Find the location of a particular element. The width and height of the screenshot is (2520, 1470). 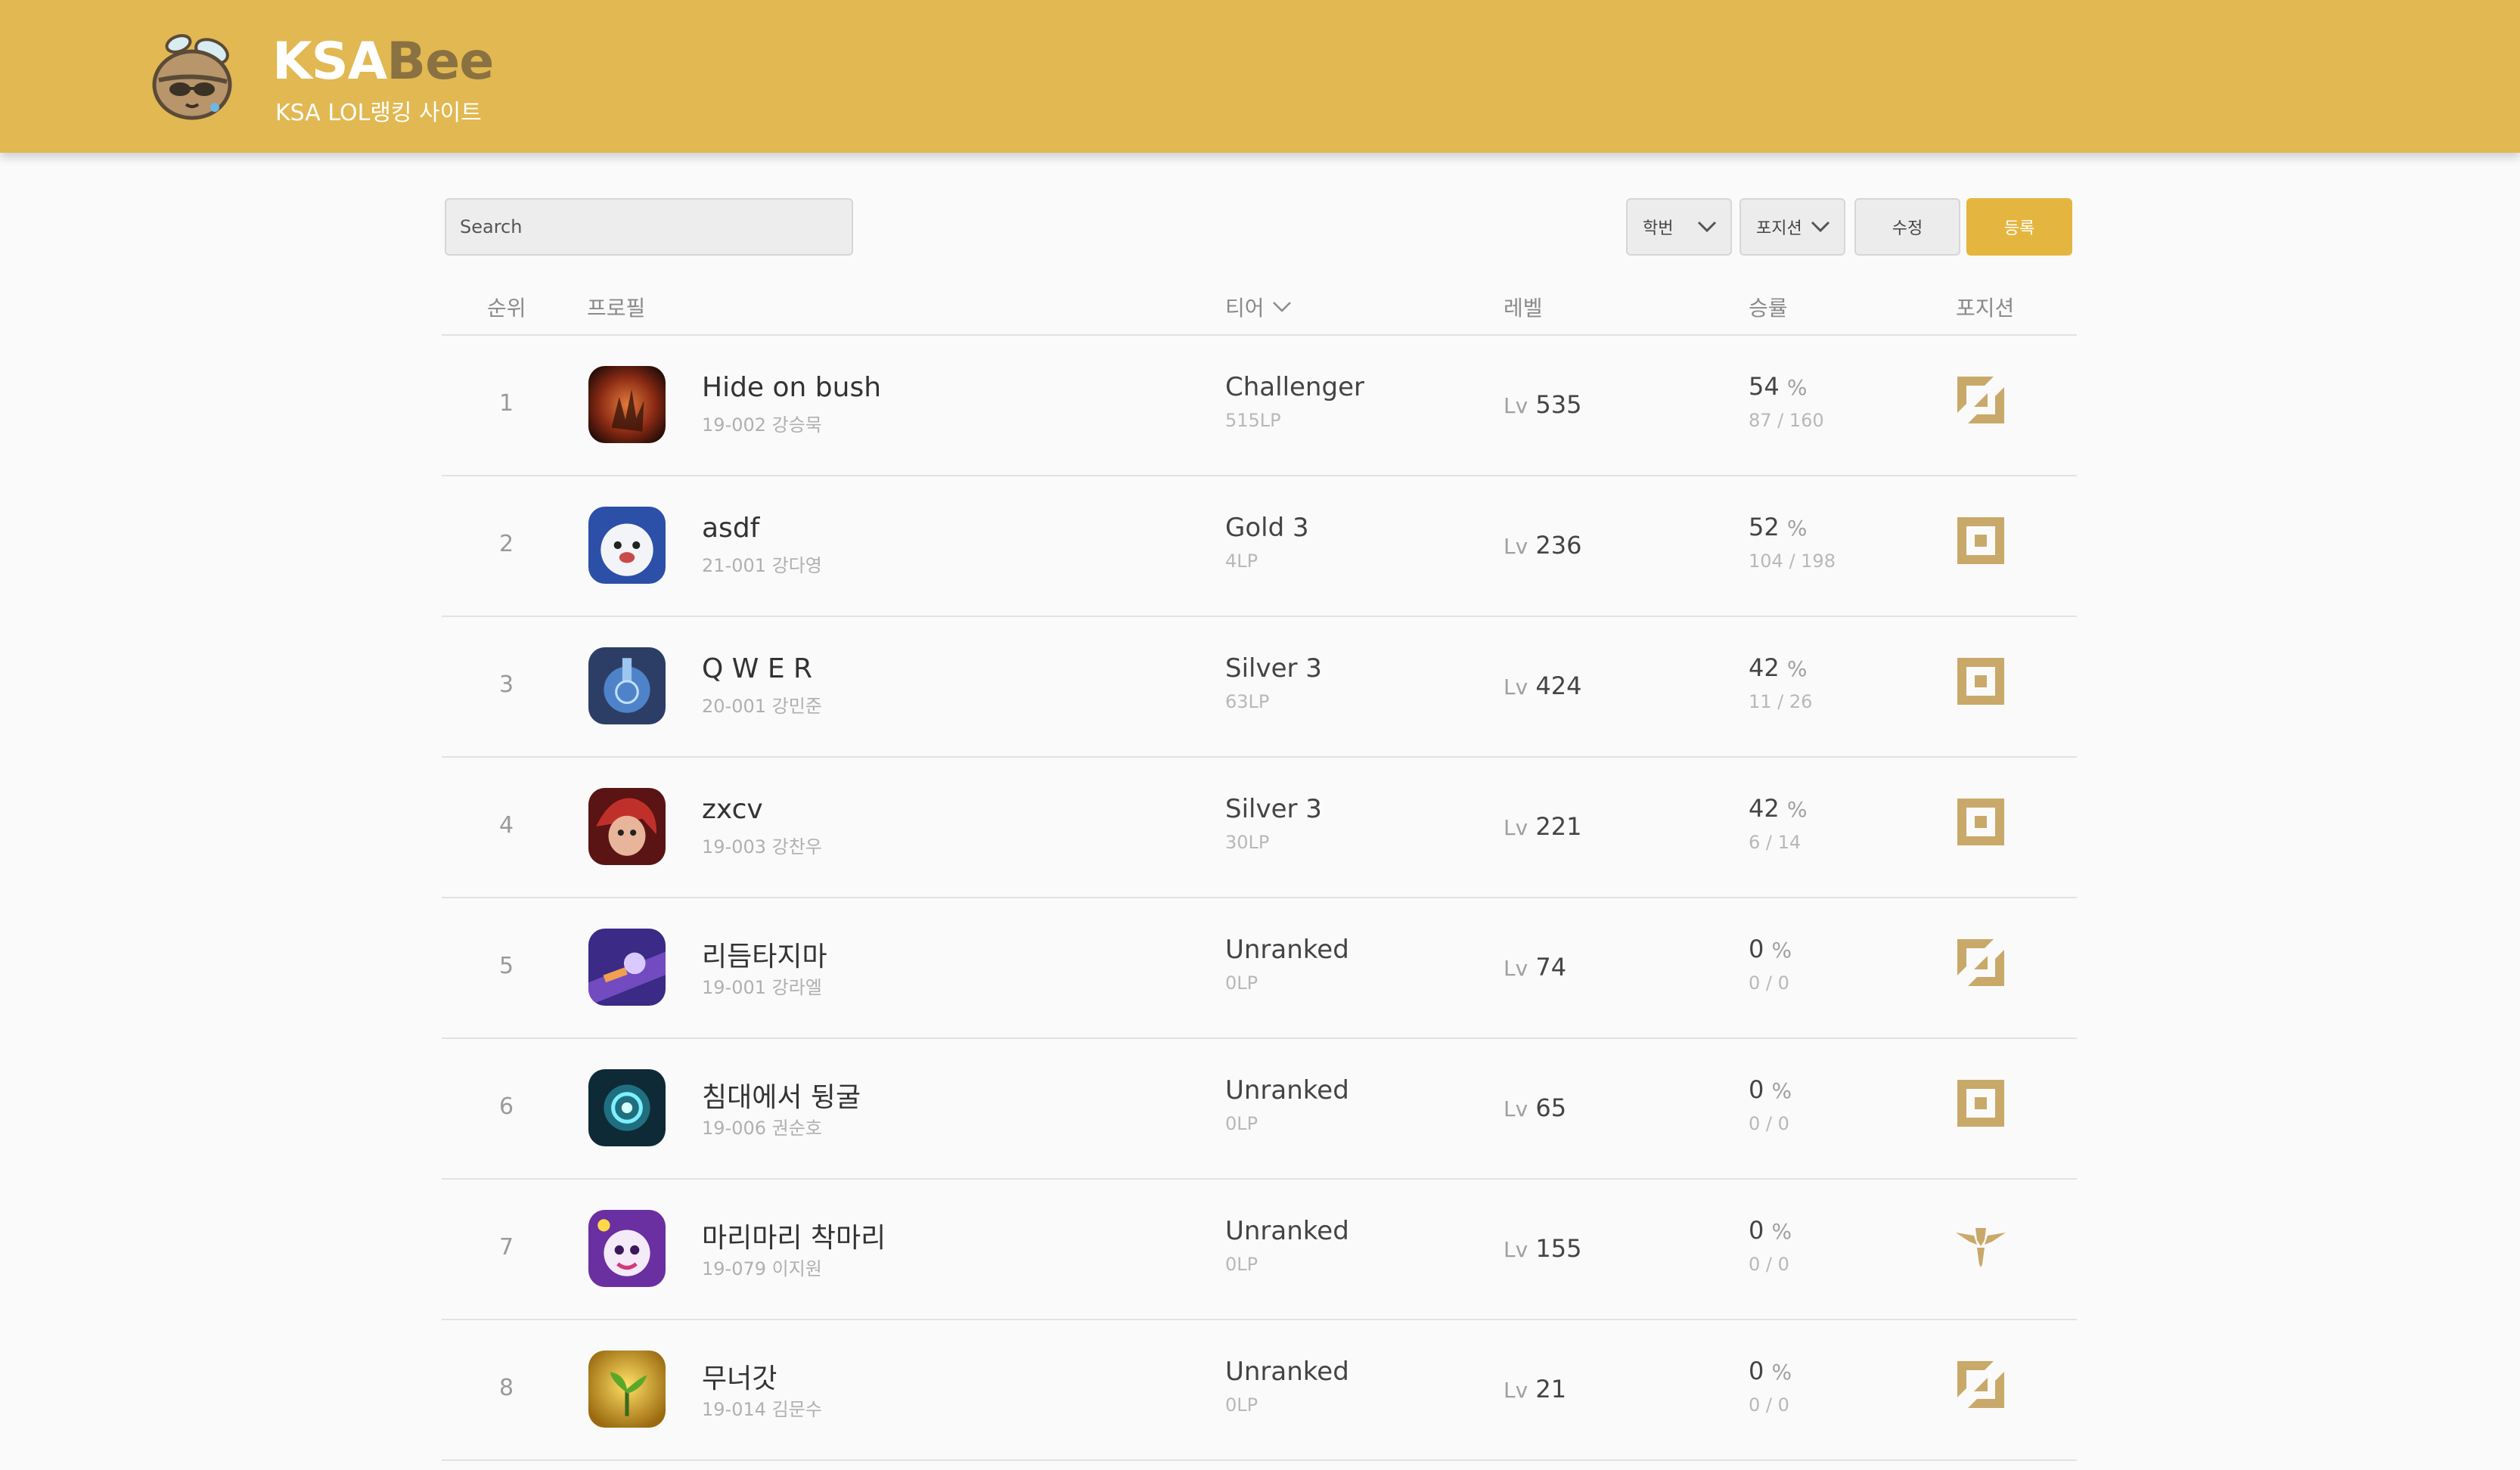

rank-number: 6 is located at coordinates (506, 1106).